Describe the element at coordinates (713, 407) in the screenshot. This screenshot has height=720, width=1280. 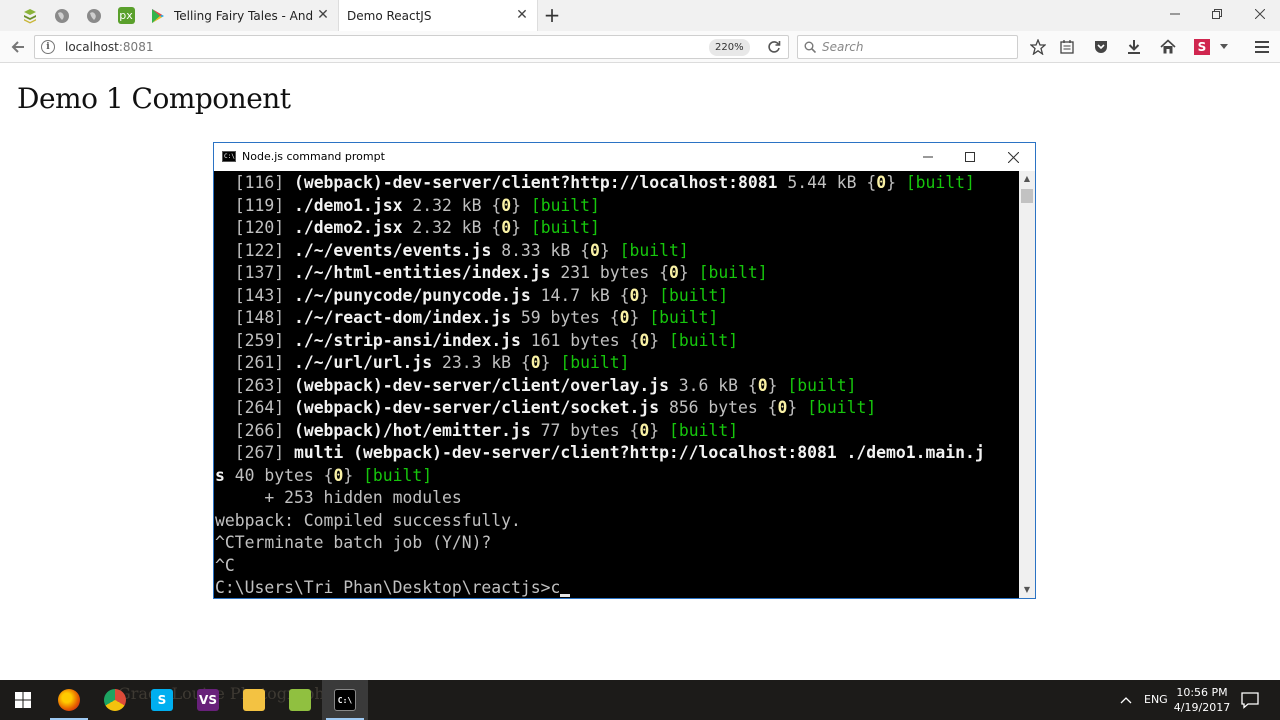
I see `console-text-segment: 856 bytes` at that location.